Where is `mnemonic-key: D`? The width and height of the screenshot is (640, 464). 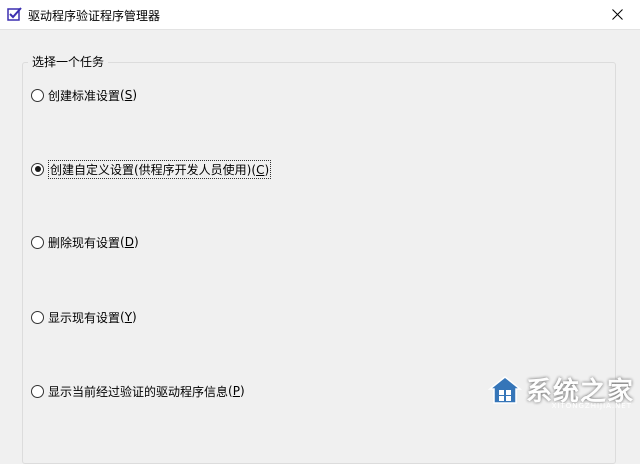 mnemonic-key: D is located at coordinates (129, 242).